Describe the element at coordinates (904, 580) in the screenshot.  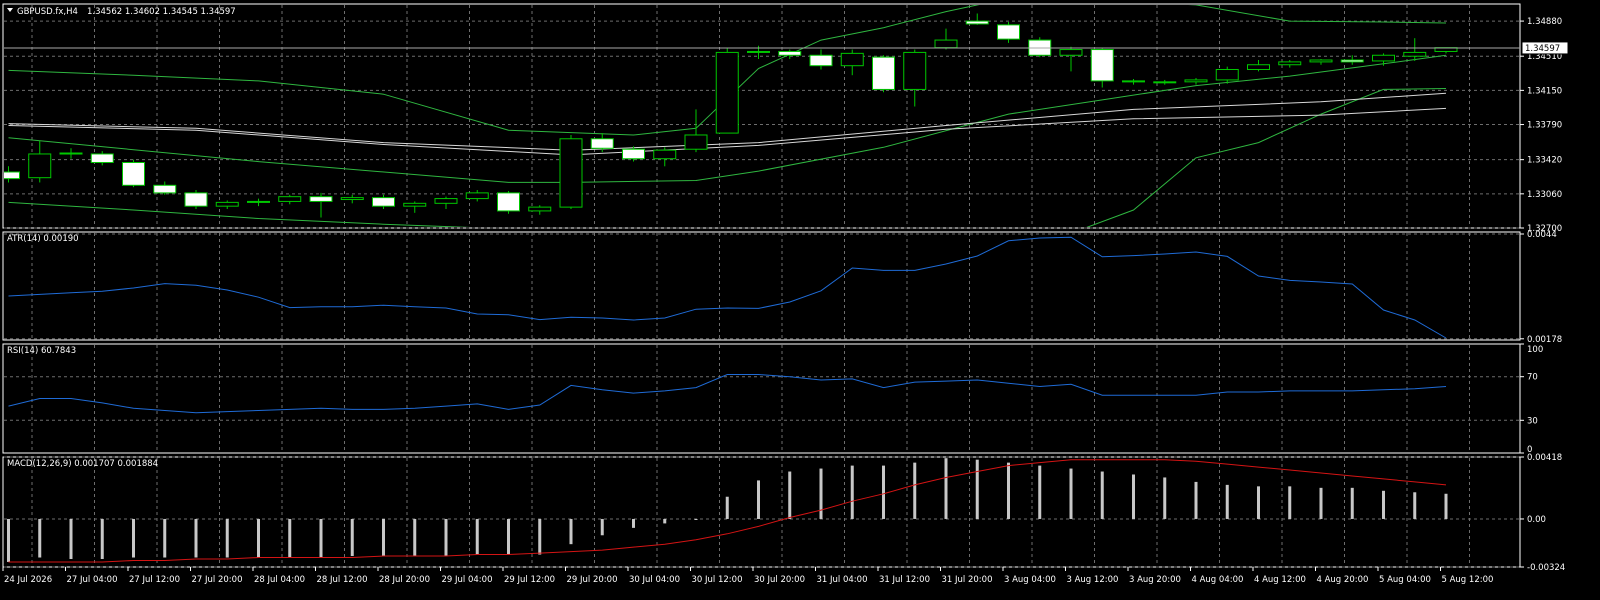
I see `time-axis-label: 31 Jul 12:00` at that location.